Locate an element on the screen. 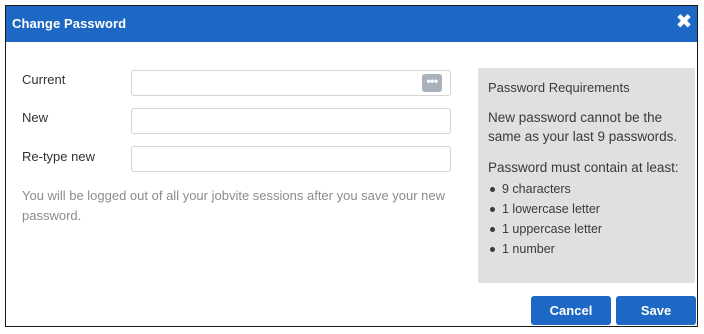 The height and width of the screenshot is (334, 704). current-password-label: Current is located at coordinates (44, 79).